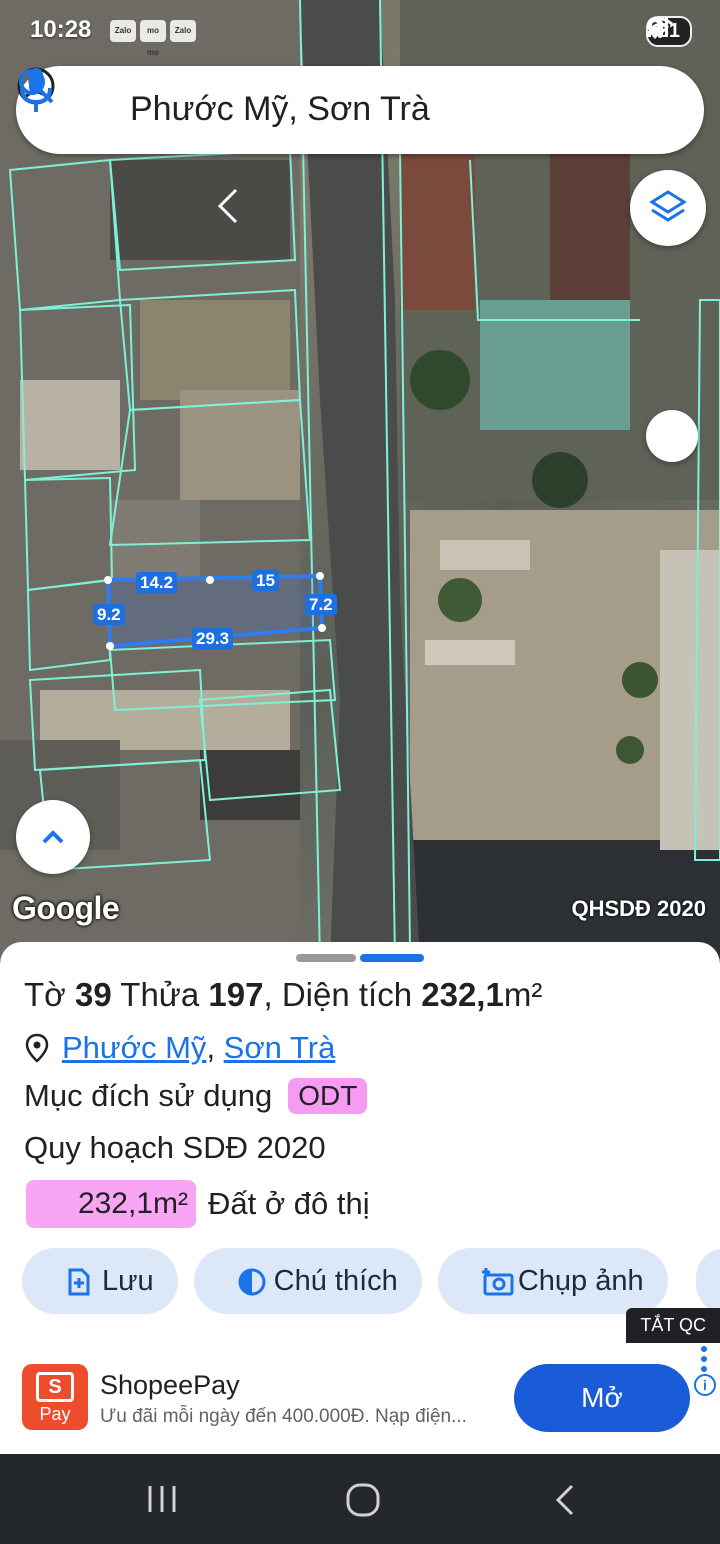 The image size is (720, 1544). What do you see at coordinates (392, 958) in the screenshot?
I see `sheet-handle-active` at bounding box center [392, 958].